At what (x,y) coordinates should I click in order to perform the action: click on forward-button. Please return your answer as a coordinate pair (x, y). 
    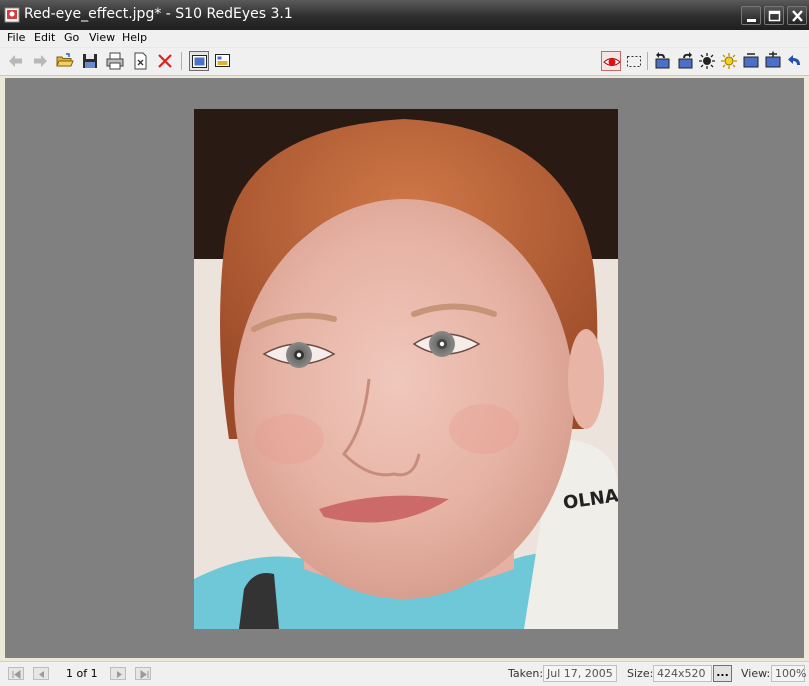
    Looking at the image, I should click on (40, 61).